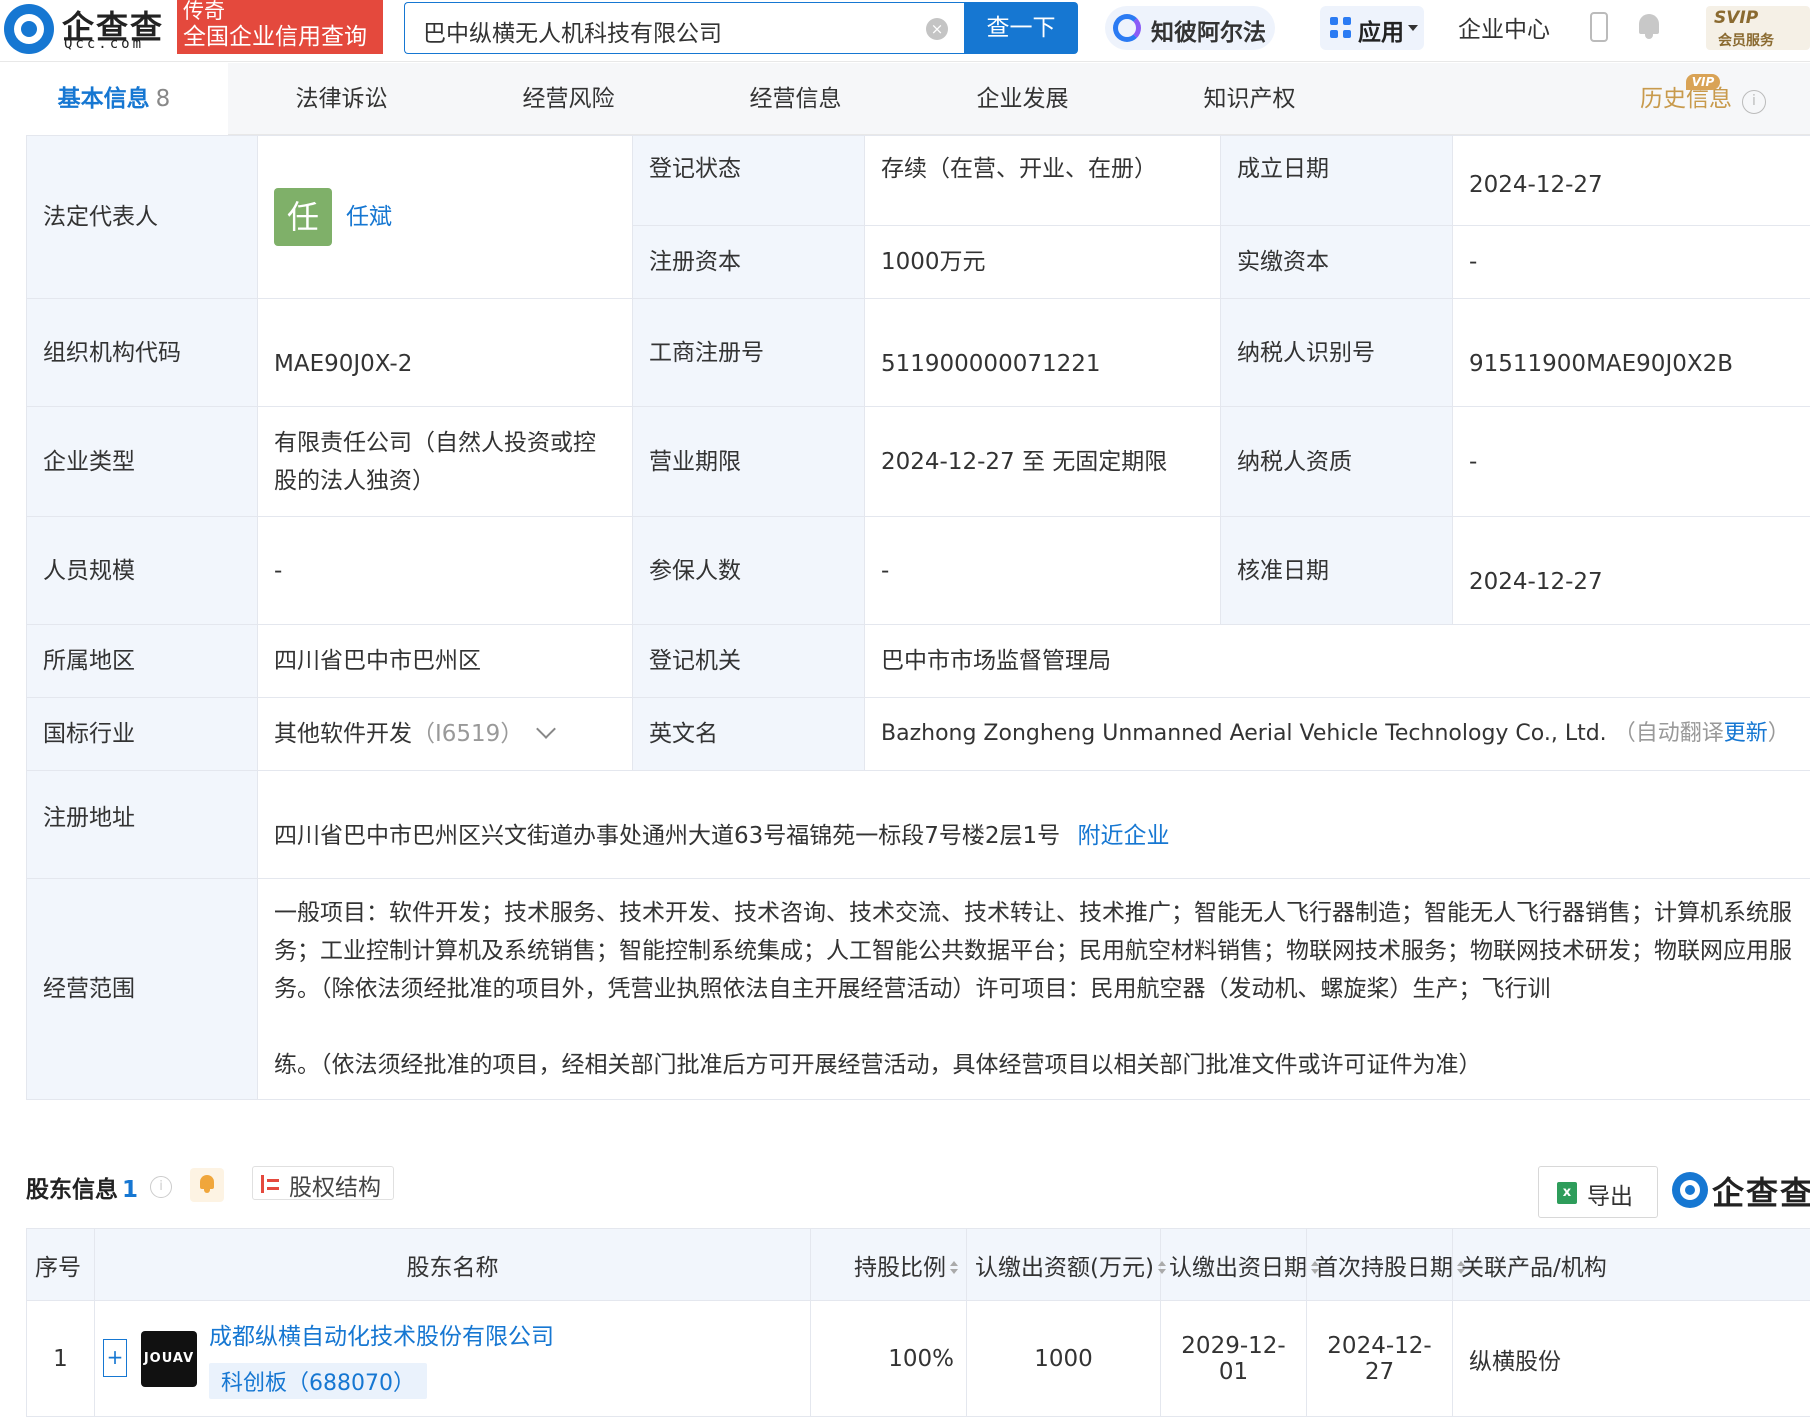 The height and width of the screenshot is (1420, 1810). I want to click on legal-rep-link: 任斌, so click(369, 217).